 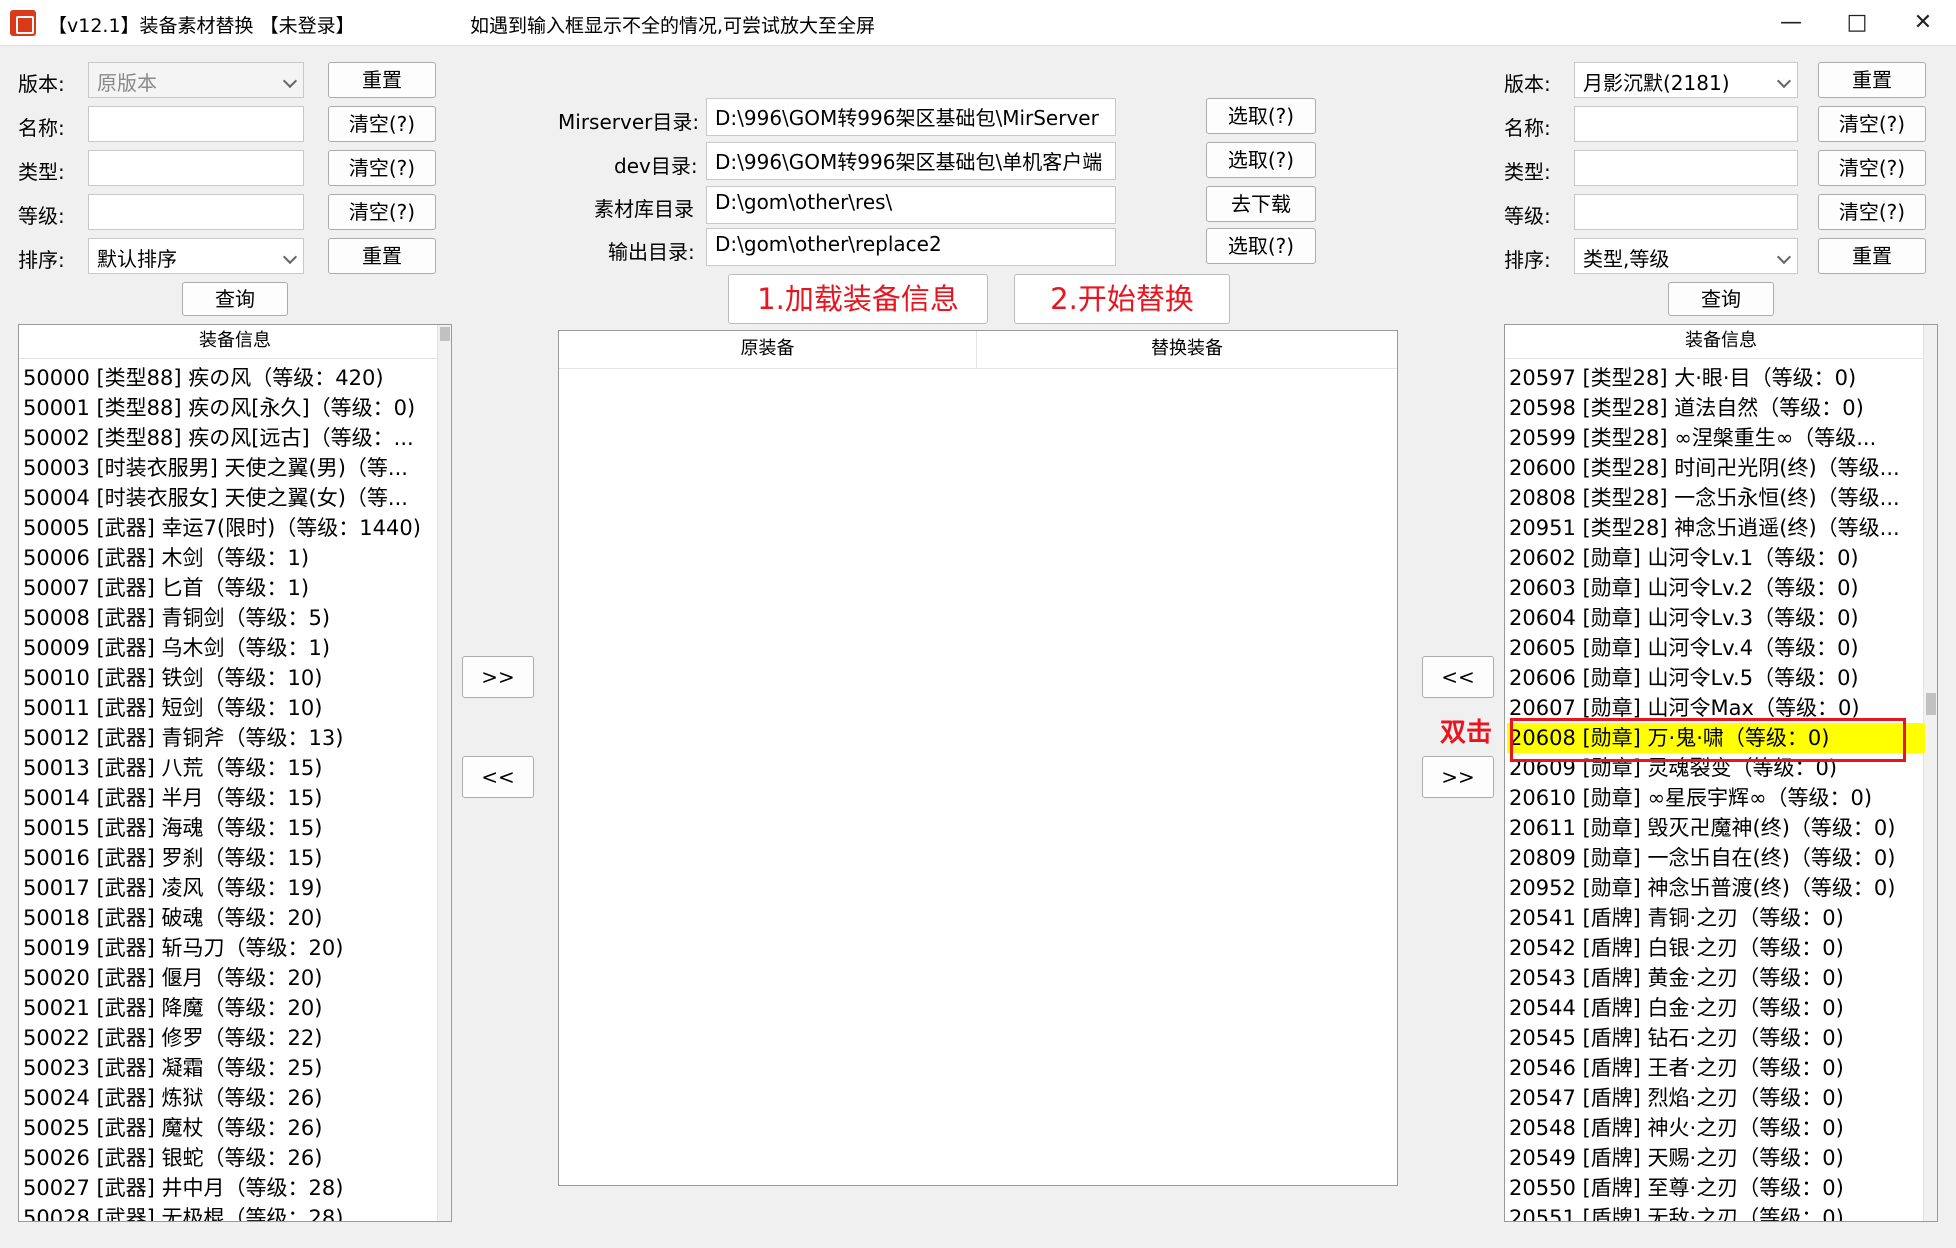 I want to click on left-list-item: 50007 [武器] 匕首（等级：1), so click(x=225, y=588).